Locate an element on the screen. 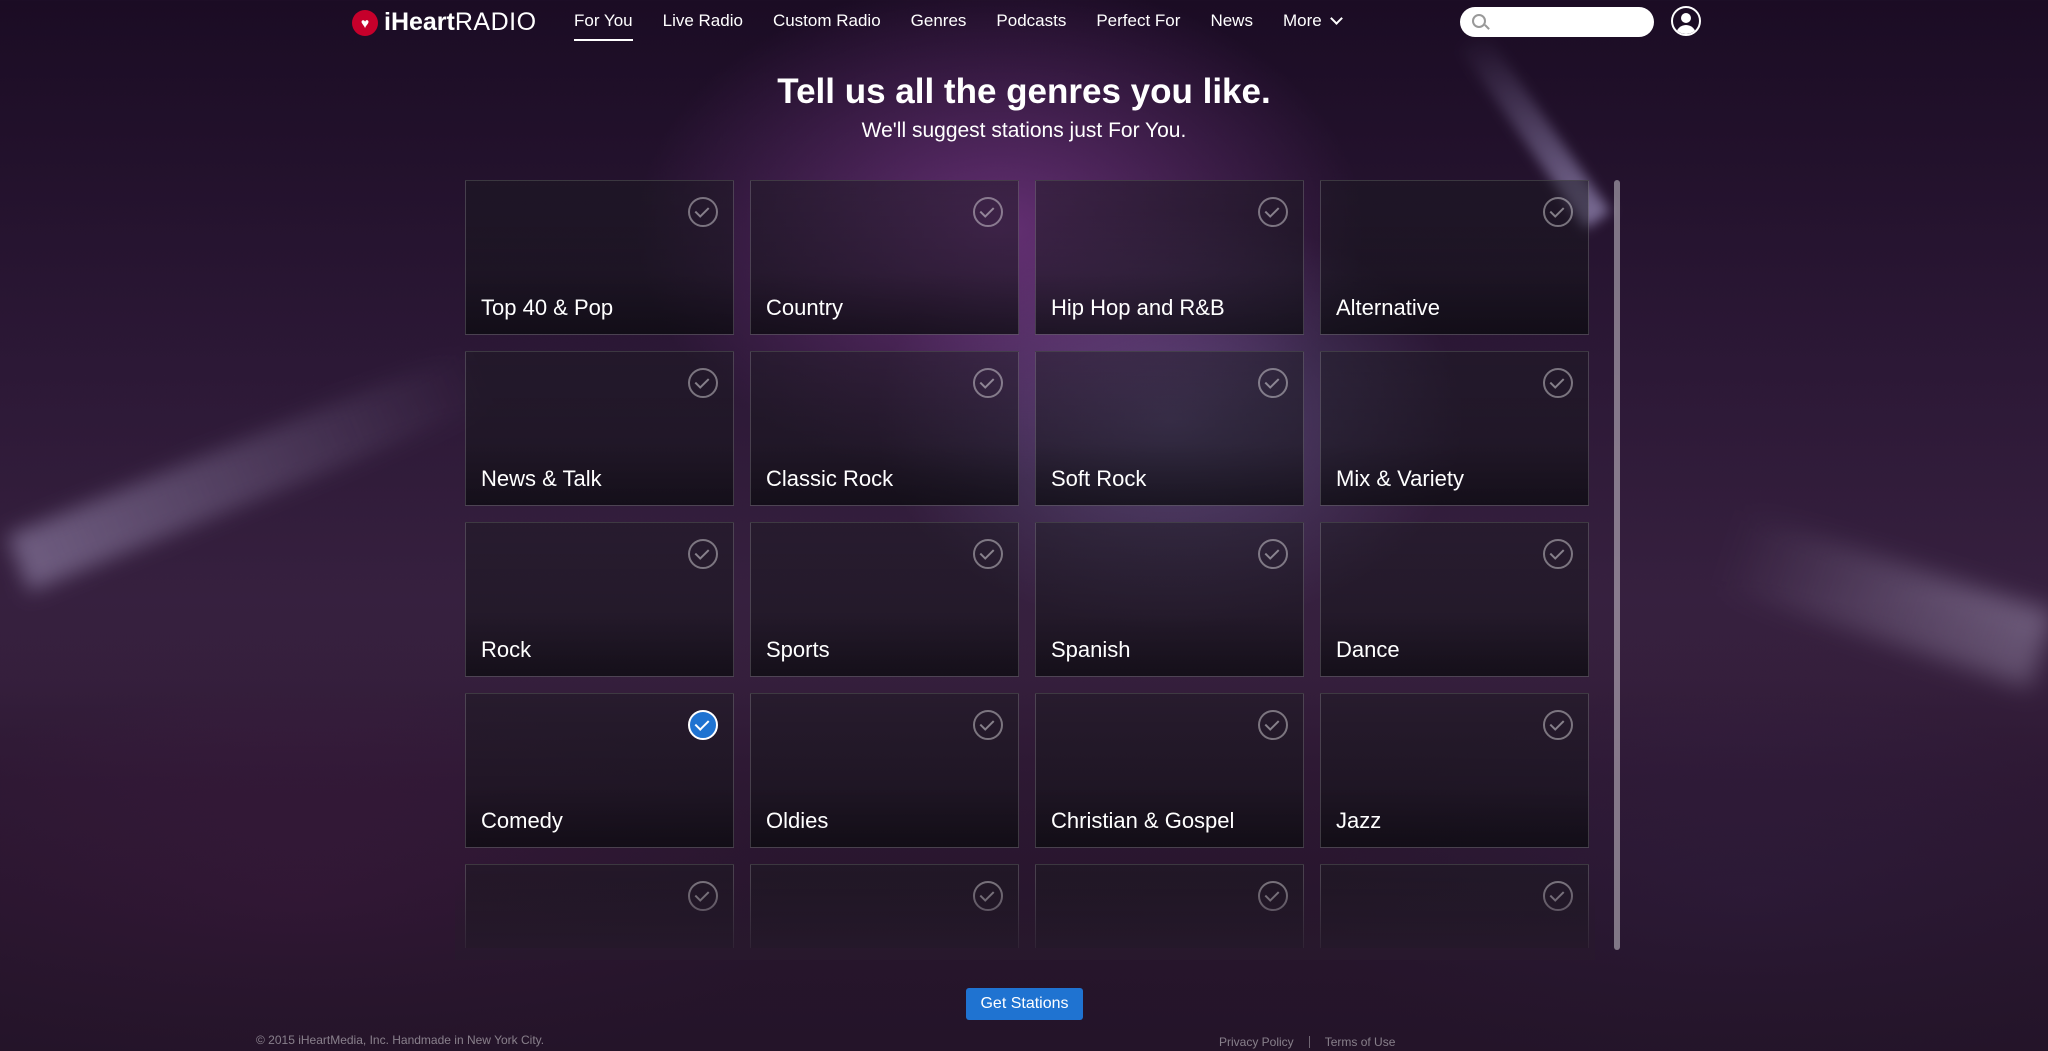  iheartradio-logo: ♥ iHeartRADIO is located at coordinates (444, 22).